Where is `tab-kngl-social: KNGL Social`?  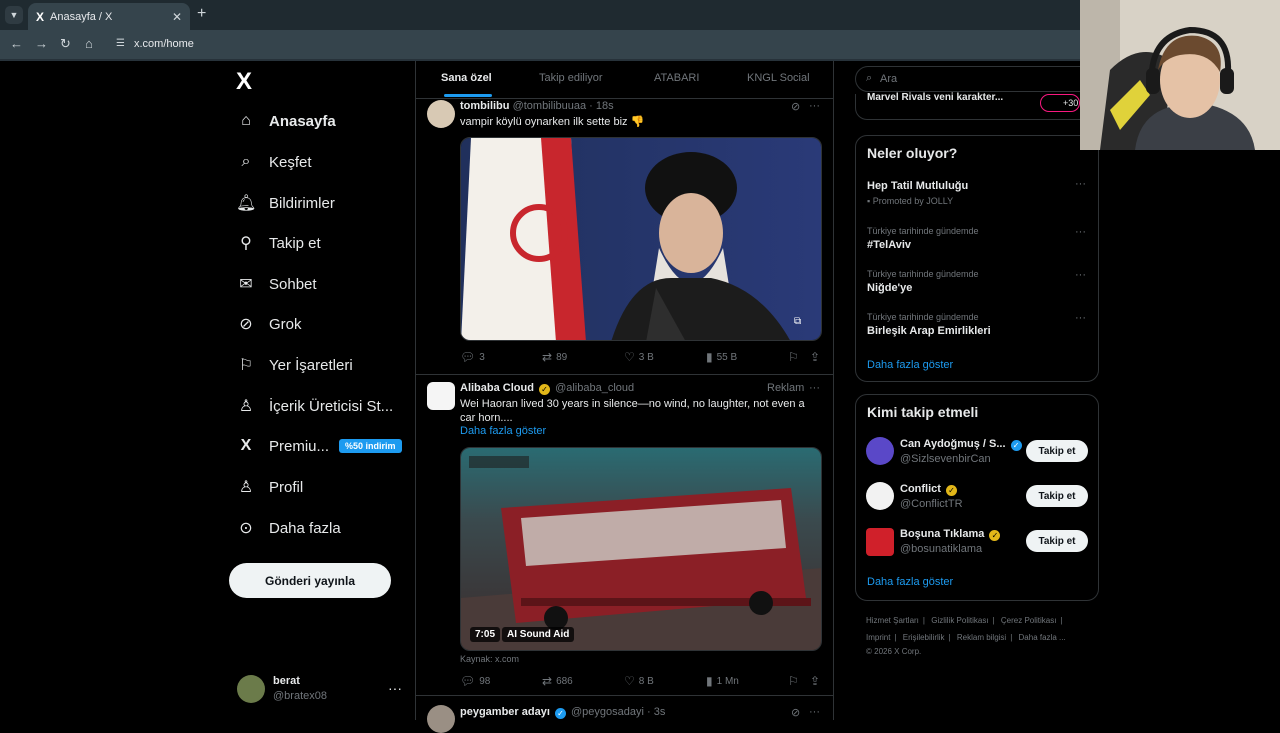 tab-kngl-social: KNGL Social is located at coordinates (778, 78).